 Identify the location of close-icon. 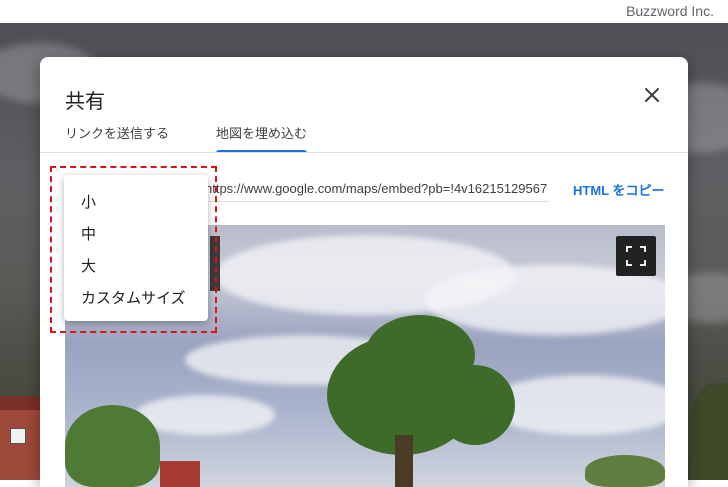
(652, 95).